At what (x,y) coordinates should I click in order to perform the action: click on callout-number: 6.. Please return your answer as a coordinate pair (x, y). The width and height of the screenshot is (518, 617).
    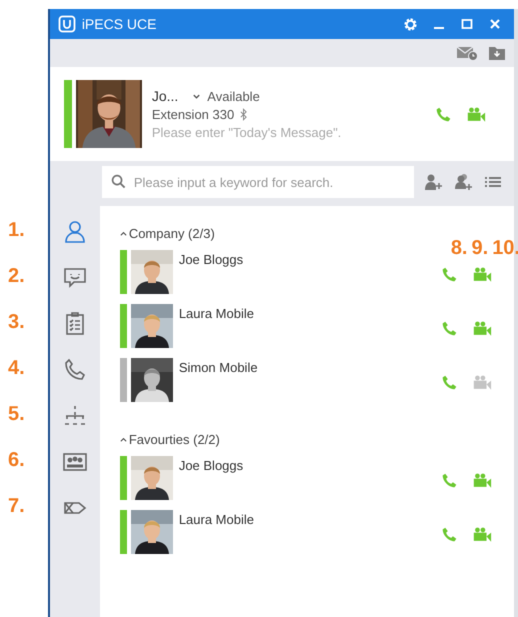
    Looking at the image, I should click on (16, 460).